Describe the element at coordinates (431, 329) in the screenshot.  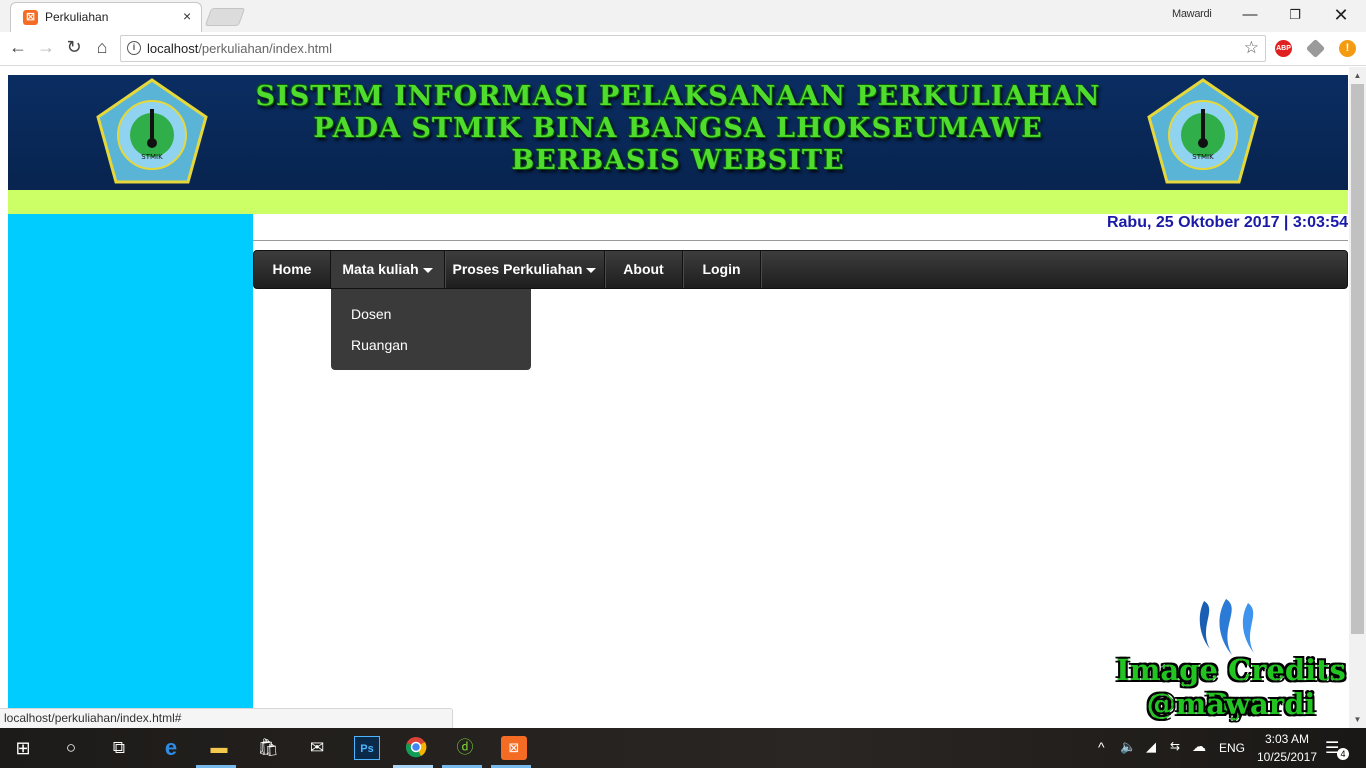
I see `mata-kuliah-dropdown: Dosen Ruangan` at that location.